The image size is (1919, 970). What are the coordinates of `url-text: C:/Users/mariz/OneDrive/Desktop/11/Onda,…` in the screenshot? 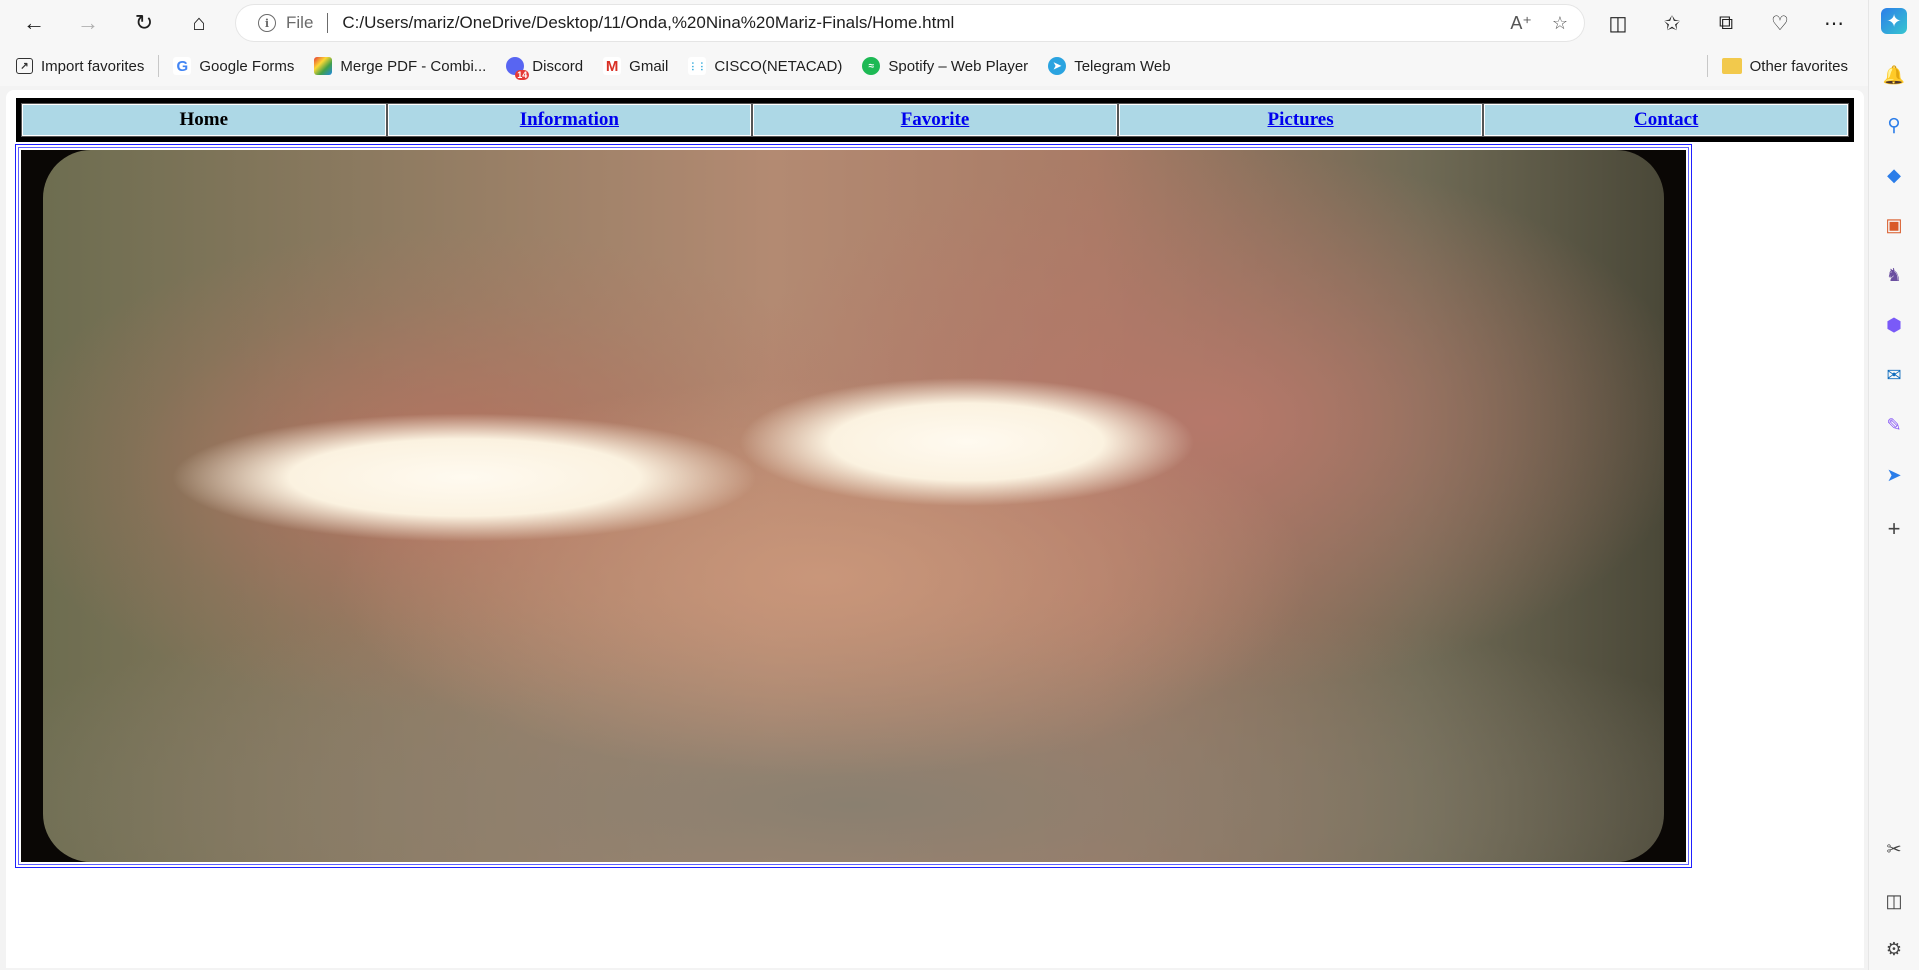 It's located at (648, 23).